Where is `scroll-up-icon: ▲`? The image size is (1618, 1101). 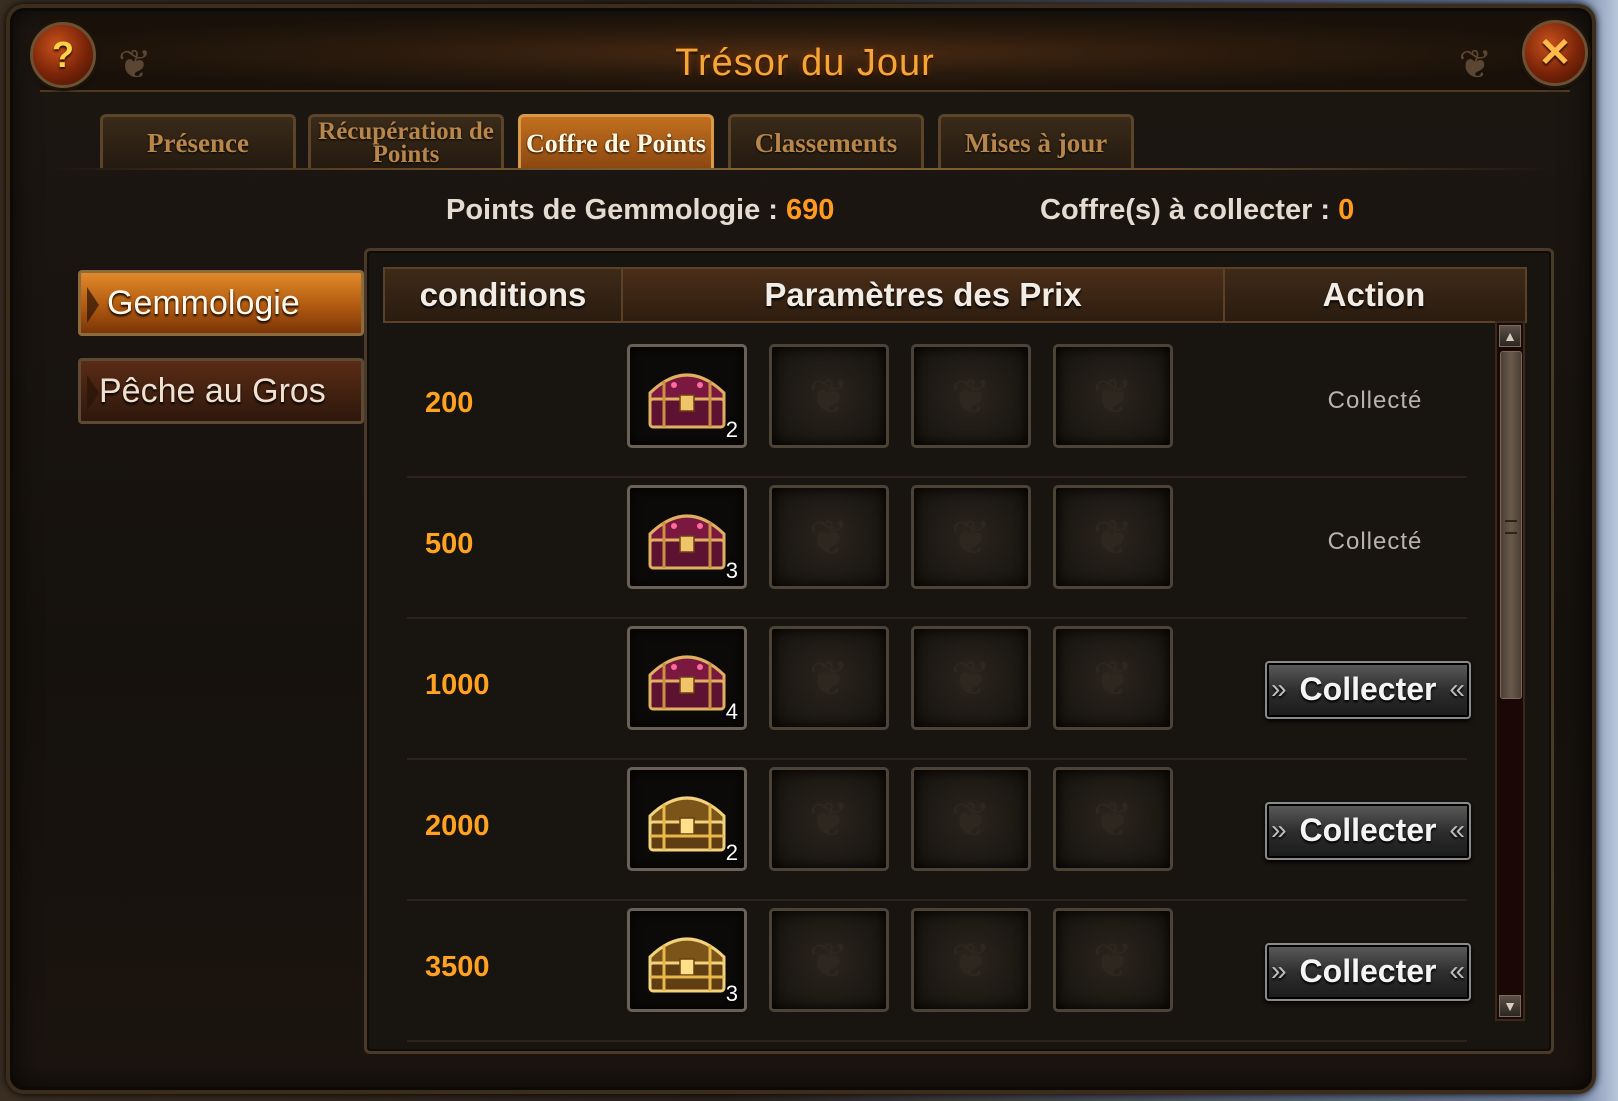
scroll-up-icon: ▲ is located at coordinates (1510, 336).